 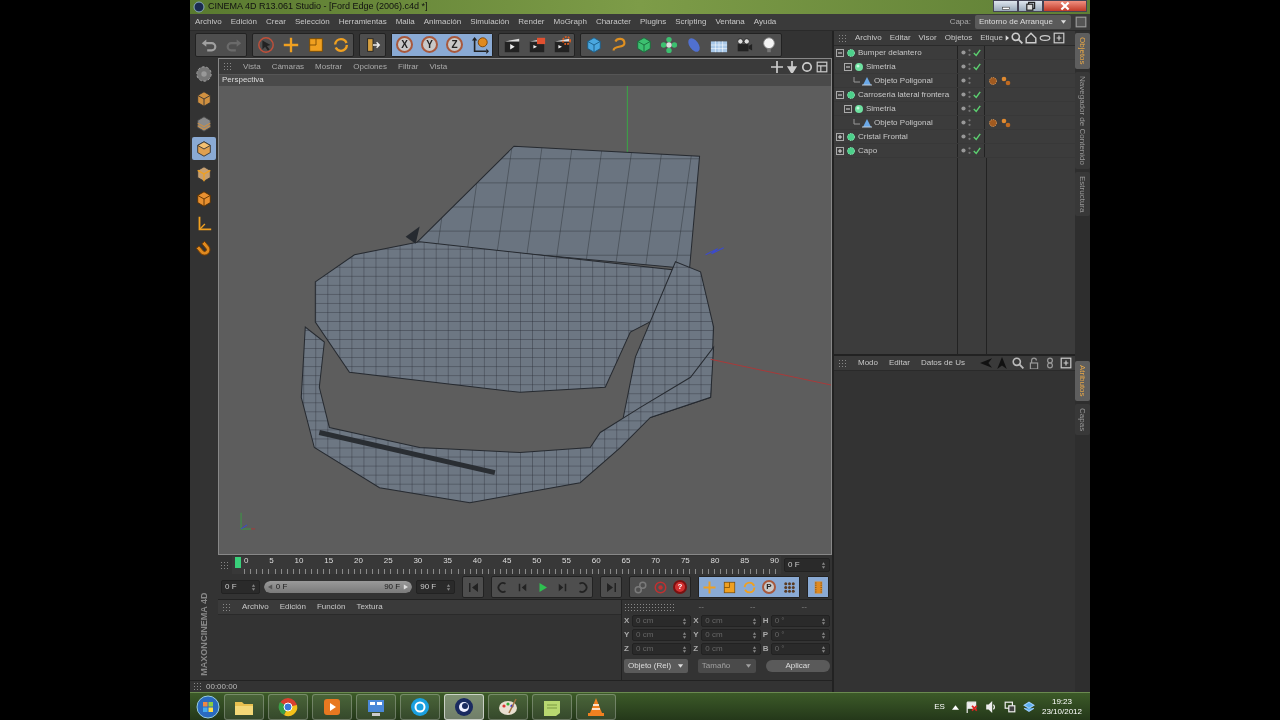 What do you see at coordinates (1082, 419) in the screenshot?
I see `side-tab: Capas` at bounding box center [1082, 419].